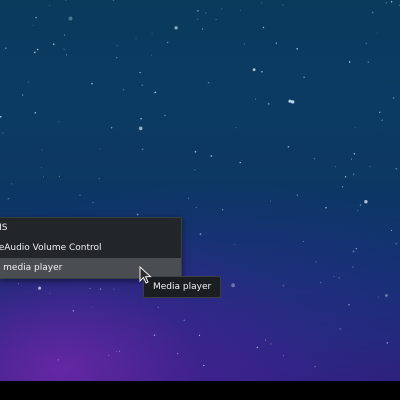  I want to click on menu-item-label: C media player, so click(31, 268).